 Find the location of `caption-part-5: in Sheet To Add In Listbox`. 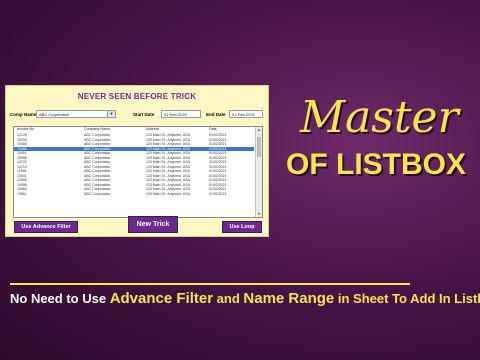

caption-part-5: in Sheet To Add In Listbox is located at coordinates (408, 298).